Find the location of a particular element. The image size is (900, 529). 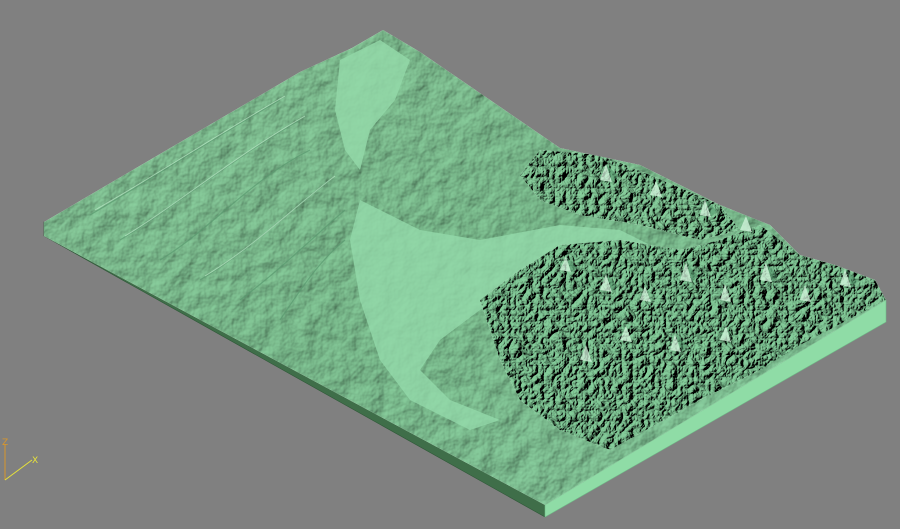

z-axis-label: Z is located at coordinates (5, 443).